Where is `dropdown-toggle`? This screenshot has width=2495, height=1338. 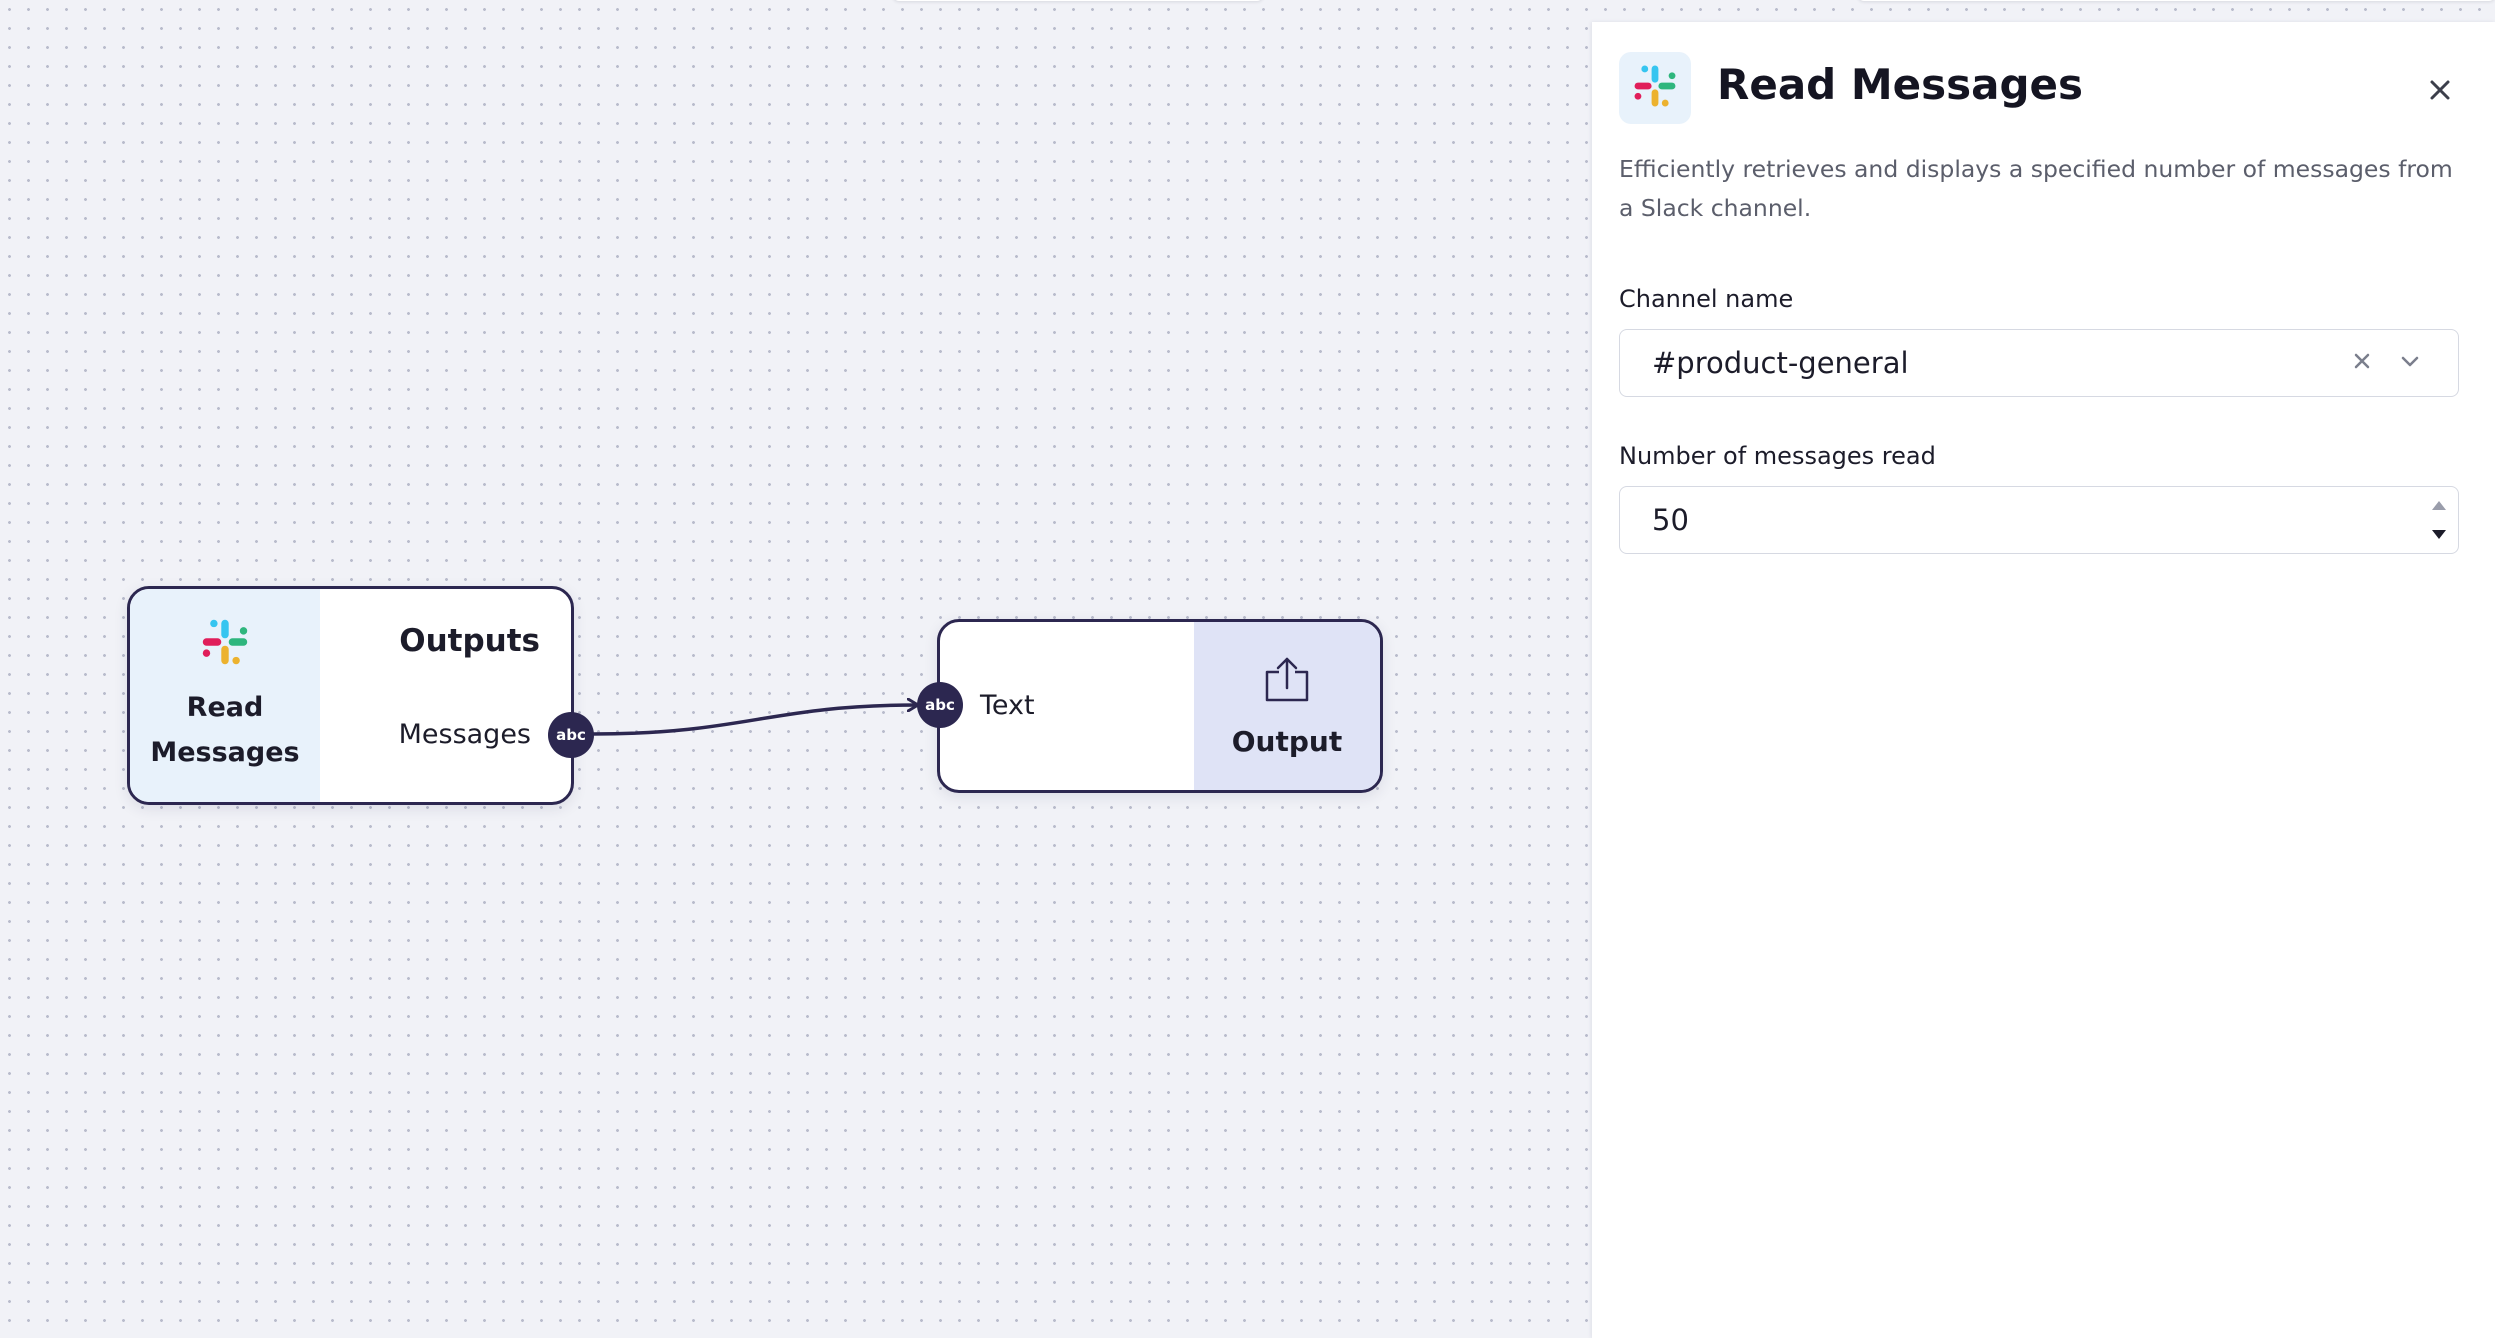
dropdown-toggle is located at coordinates (2410, 363).